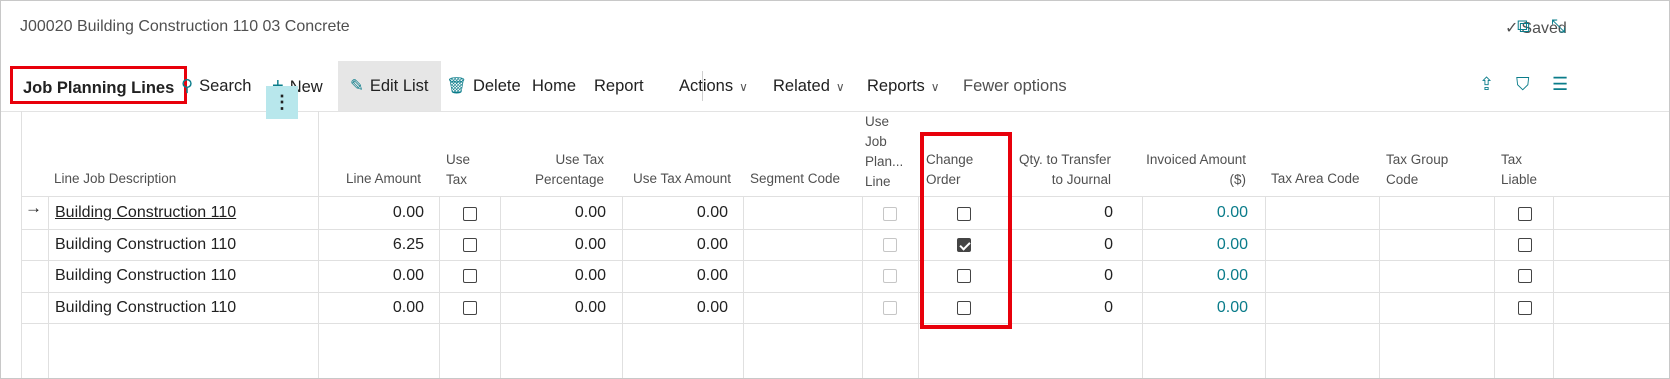 Image resolution: width=1670 pixels, height=379 pixels. Describe the element at coordinates (1519, 170) in the screenshot. I see `header-tax-liable: Tax Liable` at that location.